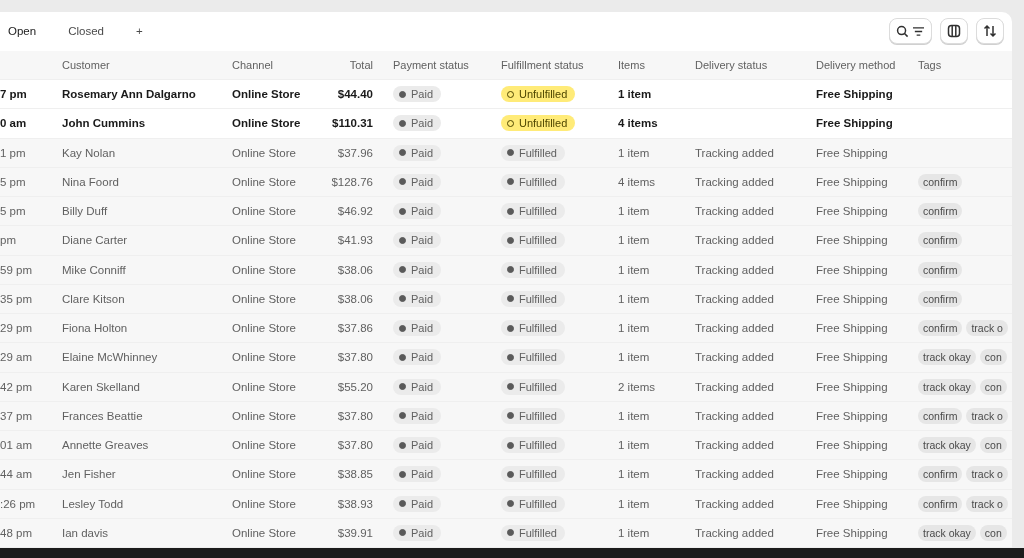 The image size is (1024, 558). I want to click on order-row: 5 pm Billy Duff Online Store $46.92 Paid Fulfilled 1 item Tracking added Free Shipping confirm, so click(506, 212).